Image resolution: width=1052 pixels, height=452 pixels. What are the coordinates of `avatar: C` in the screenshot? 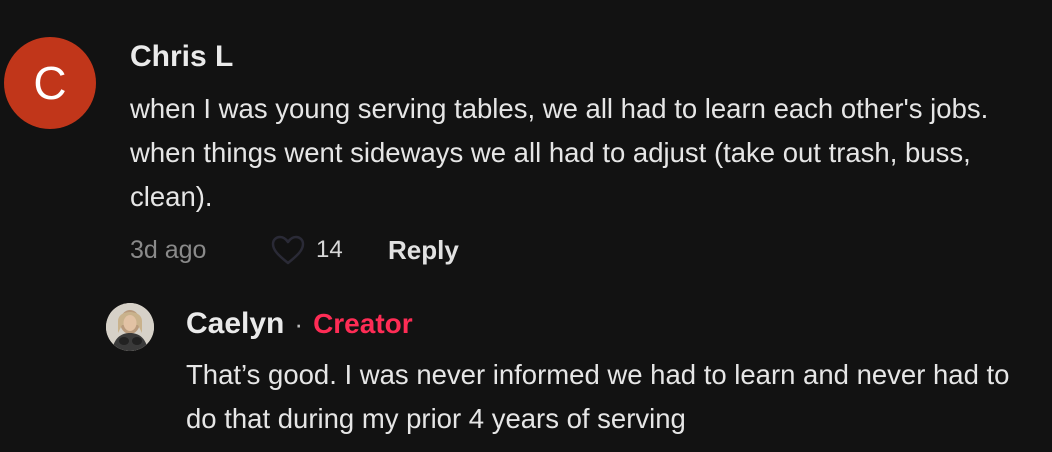 It's located at (50, 83).